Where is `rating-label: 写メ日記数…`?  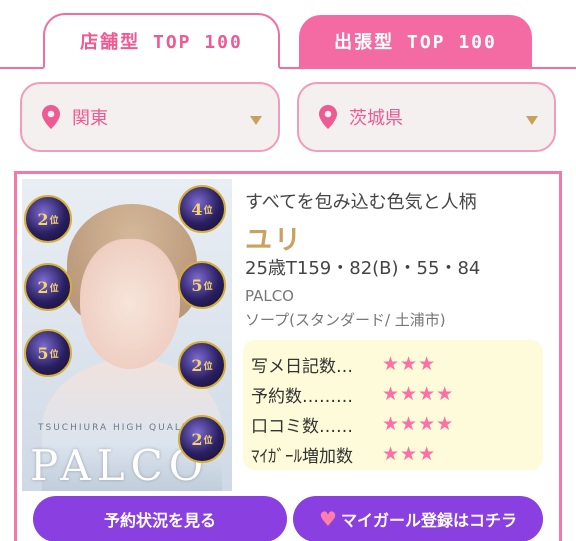 rating-label: 写メ日記数… is located at coordinates (302, 366).